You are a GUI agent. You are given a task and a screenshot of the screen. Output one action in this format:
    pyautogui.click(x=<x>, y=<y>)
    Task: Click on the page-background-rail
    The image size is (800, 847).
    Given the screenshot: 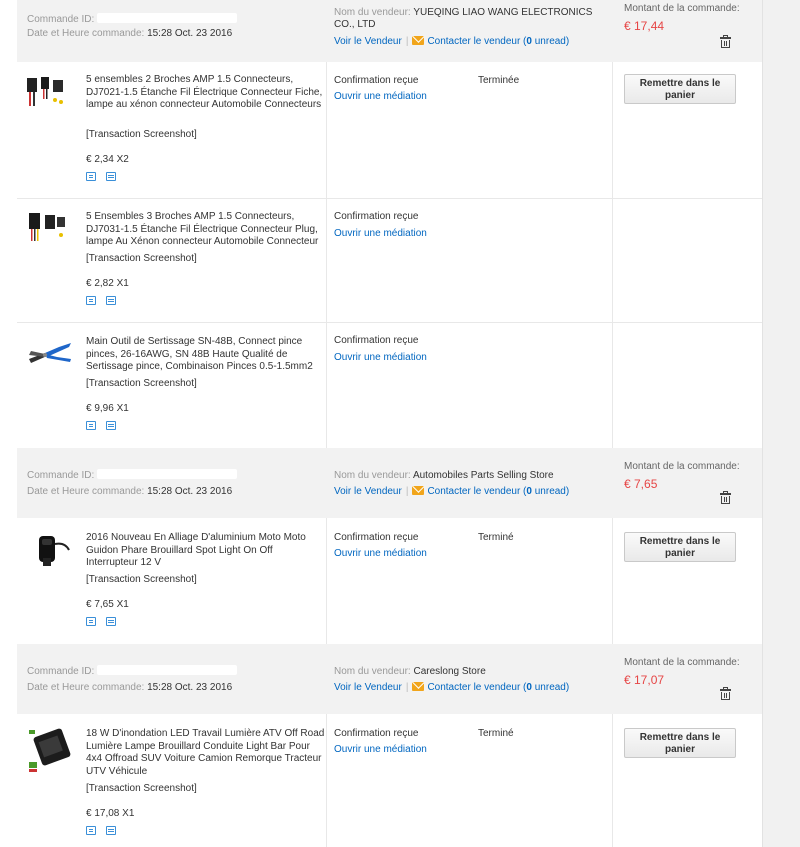 What is the action you would take?
    pyautogui.click(x=781, y=423)
    